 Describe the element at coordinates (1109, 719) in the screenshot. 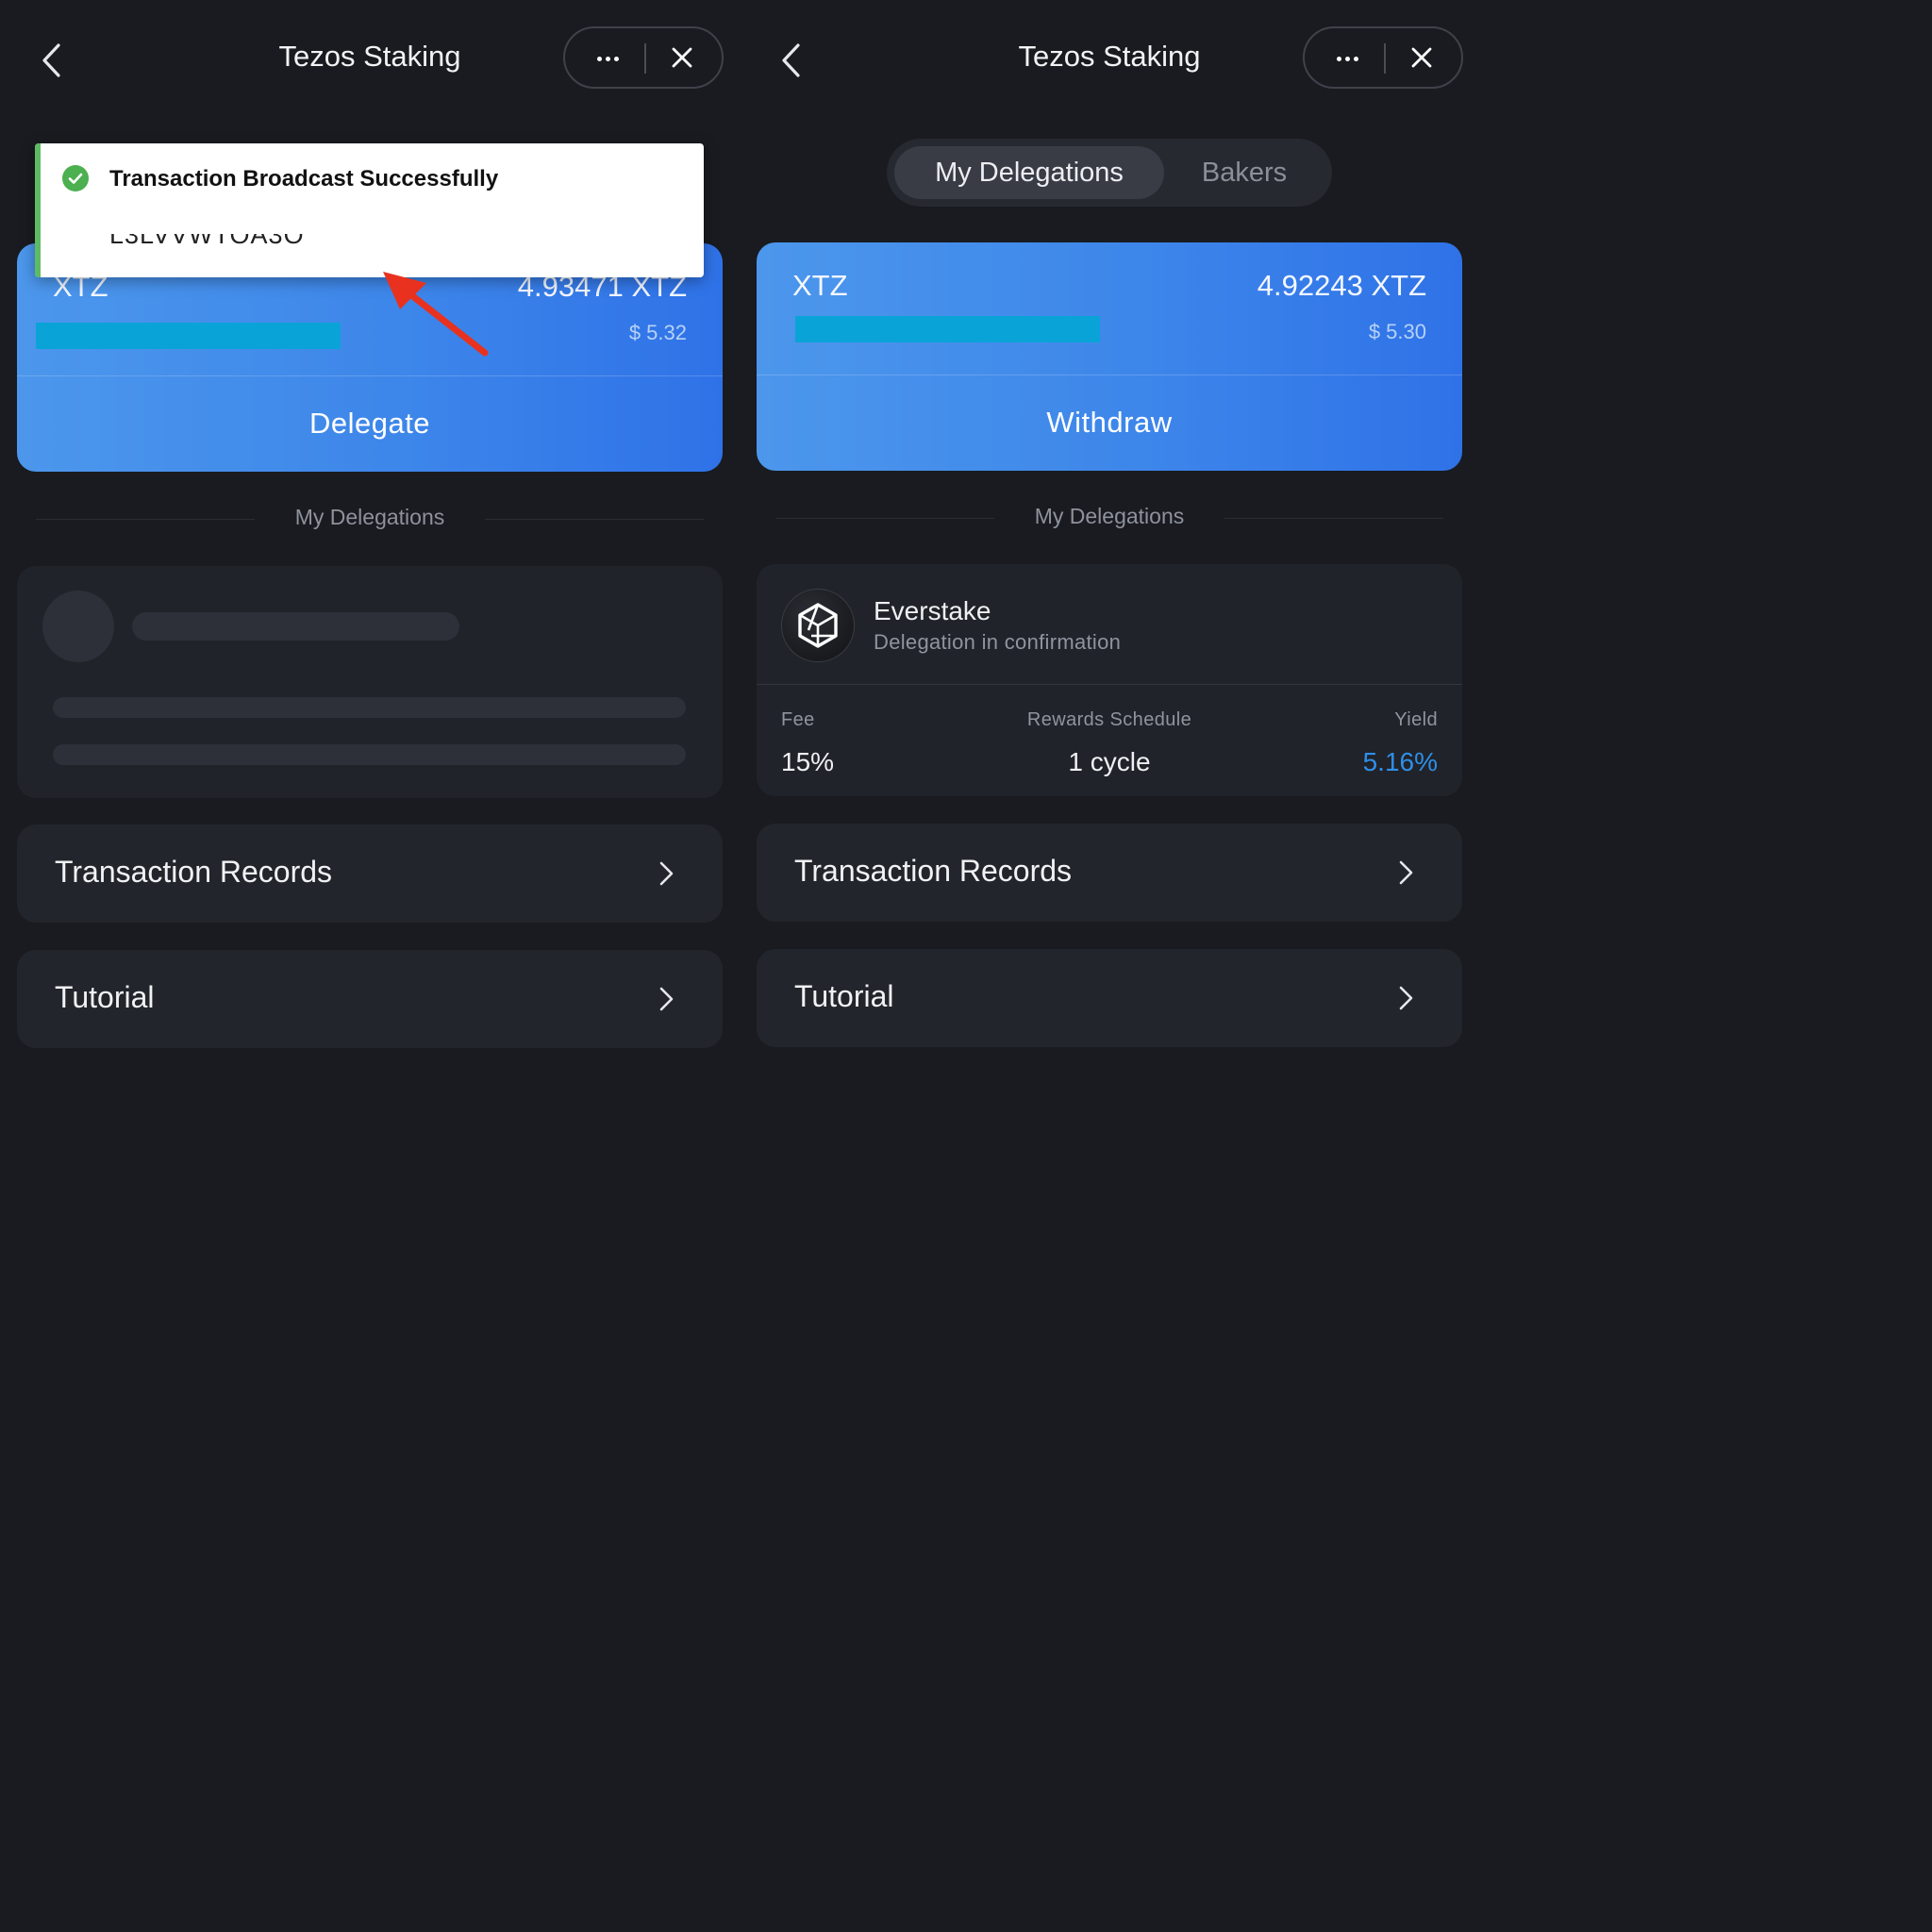

I see `rewards-schedule-label: Rewards Schedule` at that location.